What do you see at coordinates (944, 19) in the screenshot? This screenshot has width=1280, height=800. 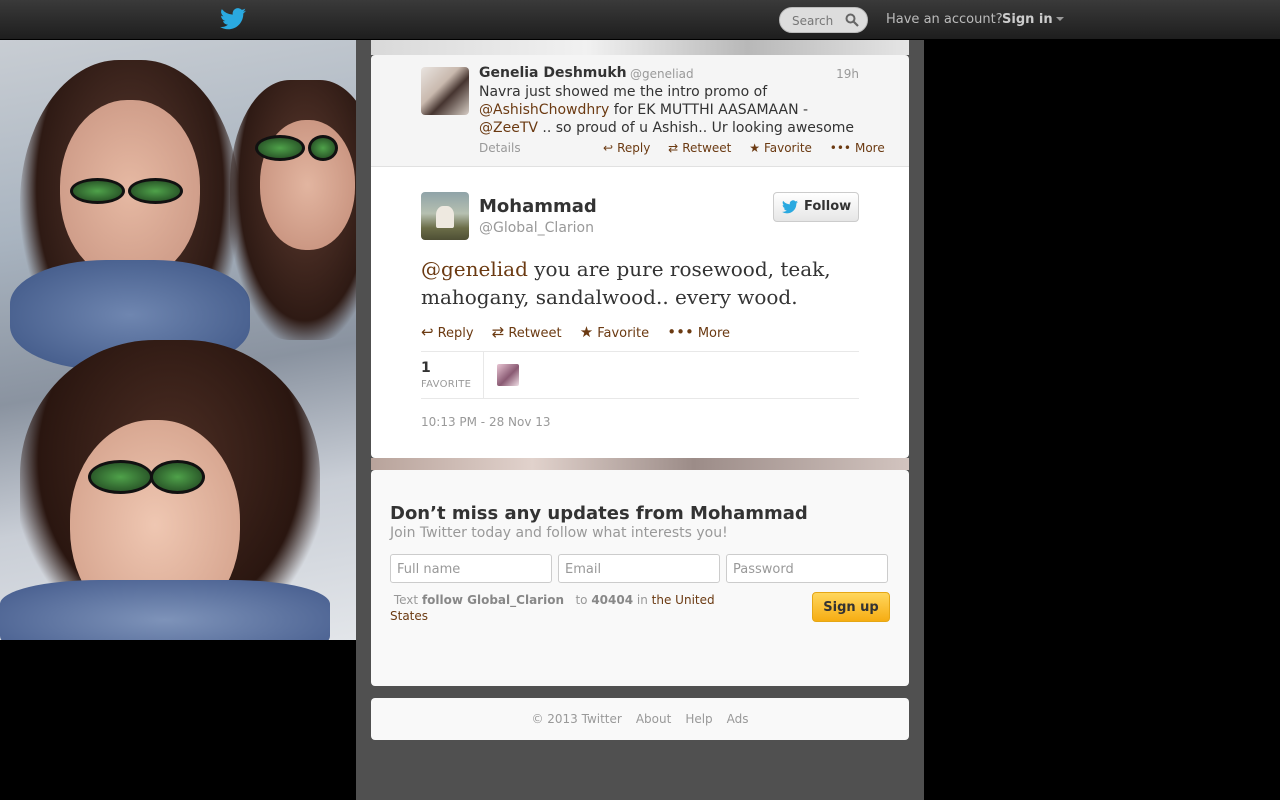 I see `have-account-text: Have an account?` at bounding box center [944, 19].